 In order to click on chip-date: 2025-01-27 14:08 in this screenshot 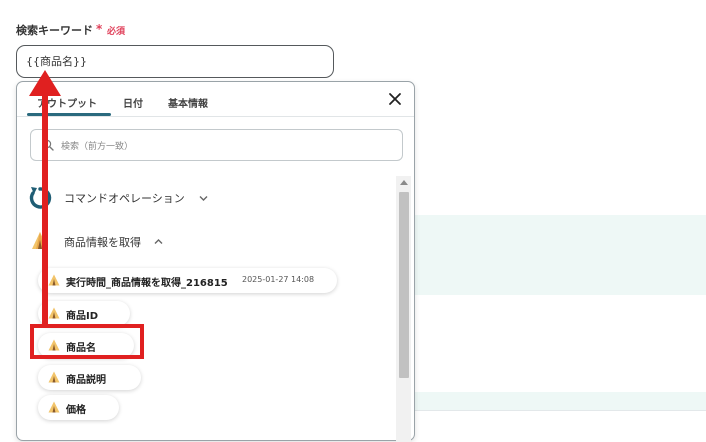, I will do `click(278, 279)`.